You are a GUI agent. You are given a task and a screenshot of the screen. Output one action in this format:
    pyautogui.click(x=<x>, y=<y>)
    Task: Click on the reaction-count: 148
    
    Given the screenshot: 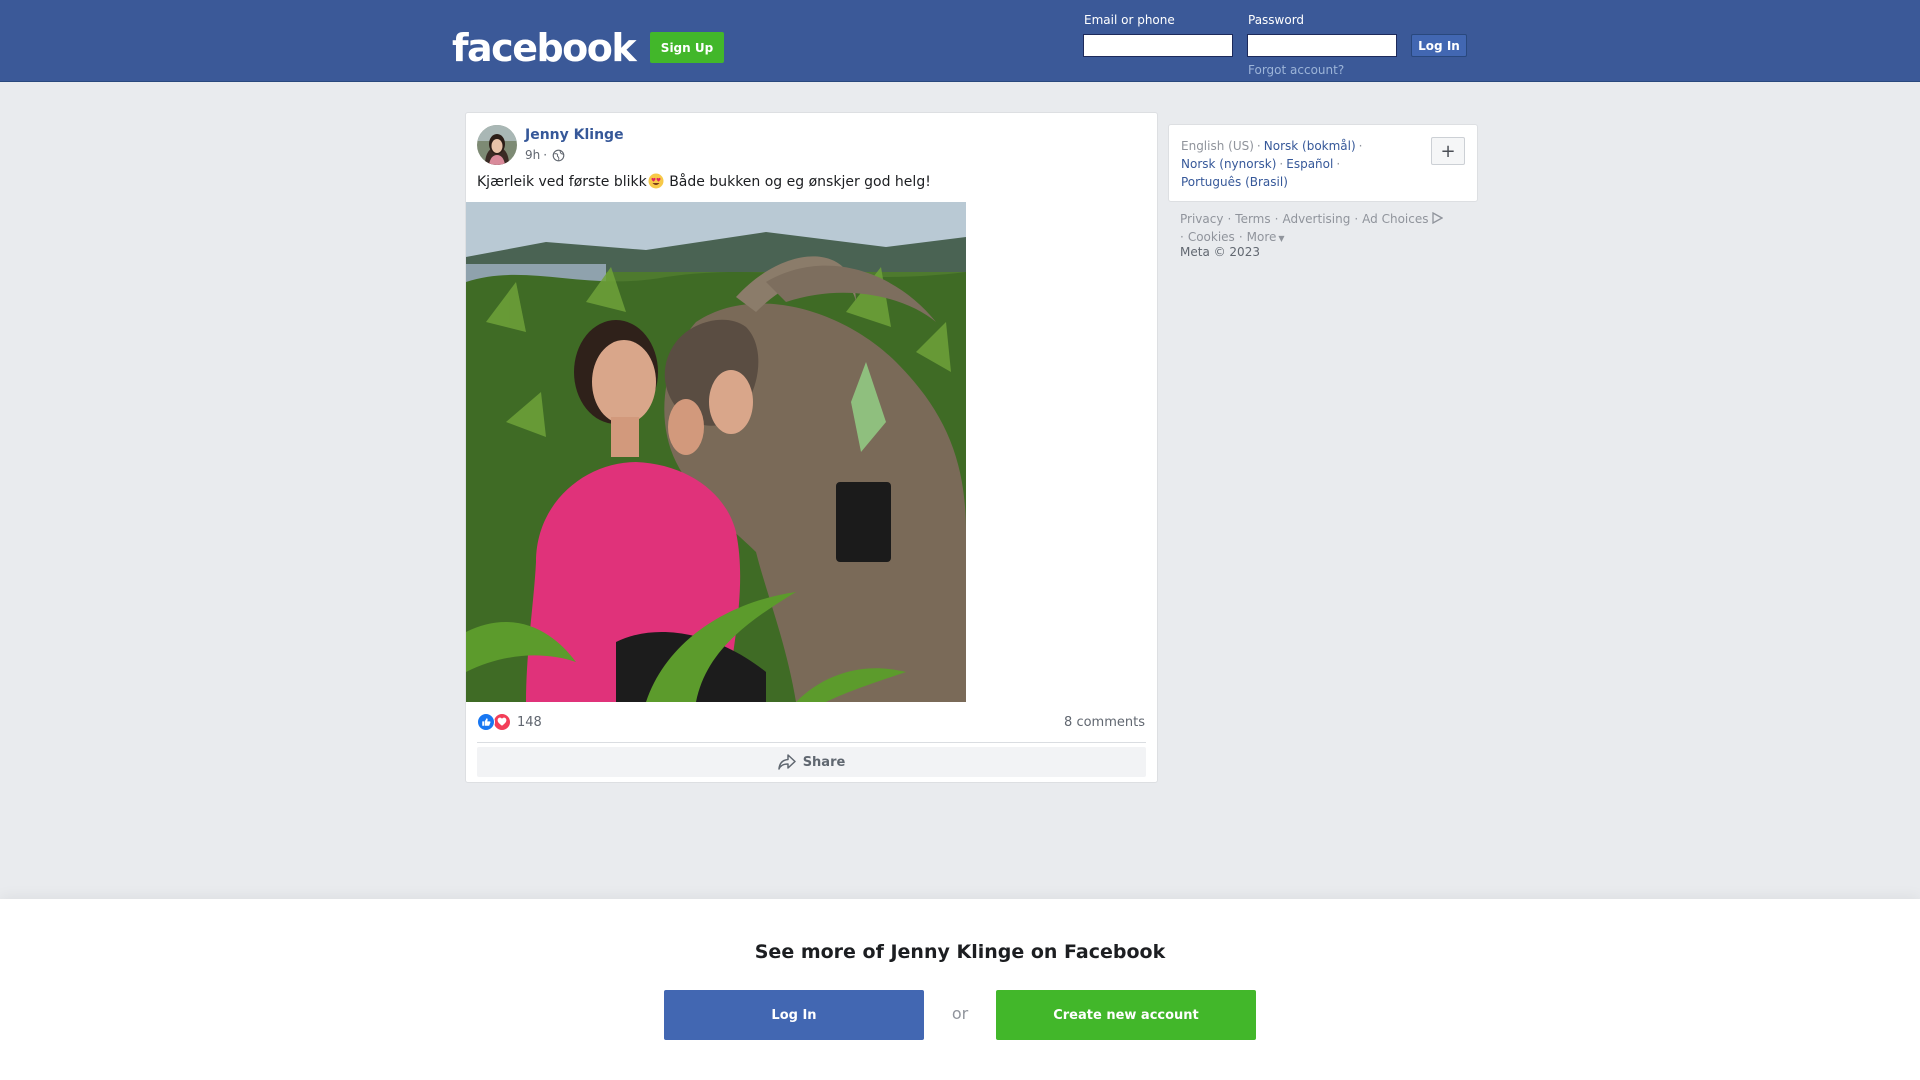 What is the action you would take?
    pyautogui.click(x=529, y=722)
    